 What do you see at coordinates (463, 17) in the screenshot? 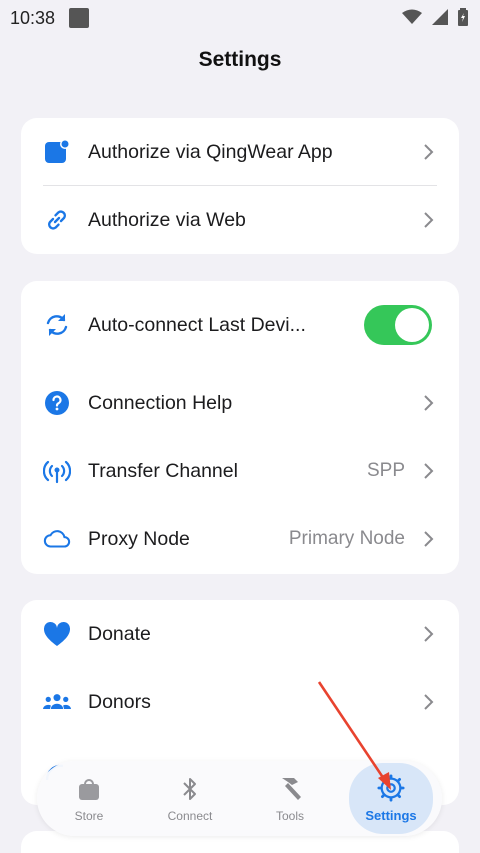
I see `battery-icon` at bounding box center [463, 17].